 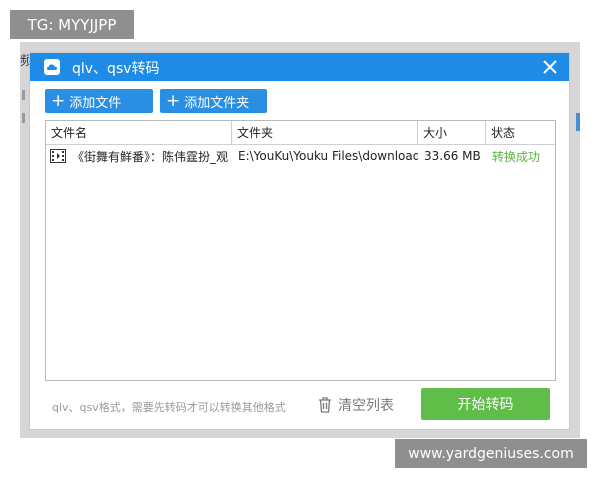 I want to click on watermark-bottom-right: www.yardgeniuses.com, so click(x=491, y=453).